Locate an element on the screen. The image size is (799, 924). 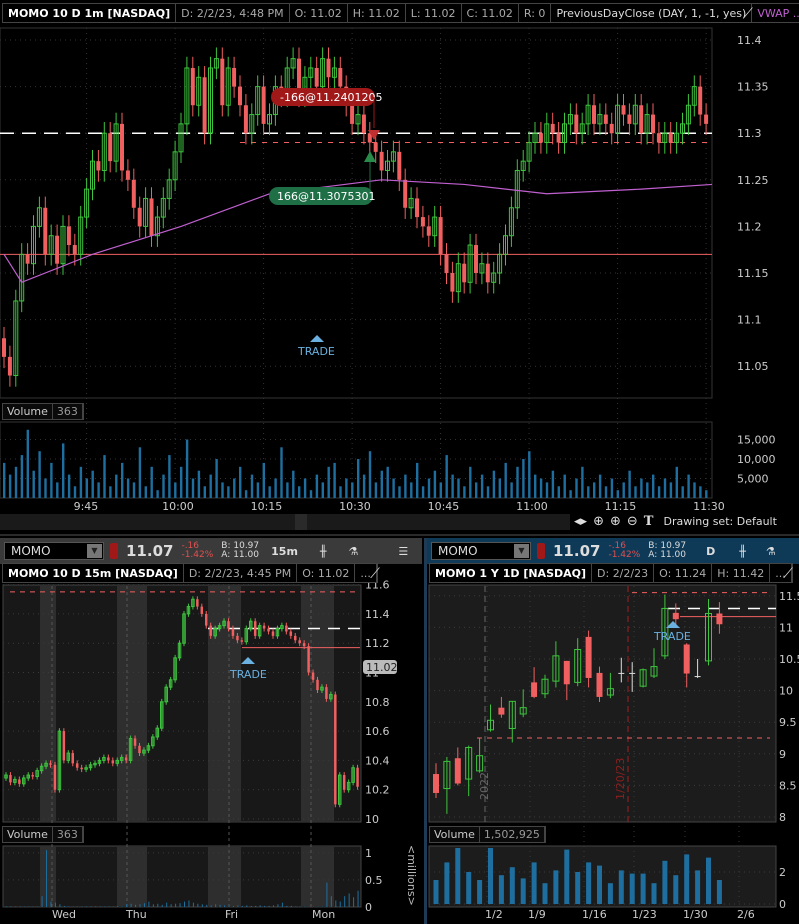
volume-label: Volume is located at coordinates (455, 834).